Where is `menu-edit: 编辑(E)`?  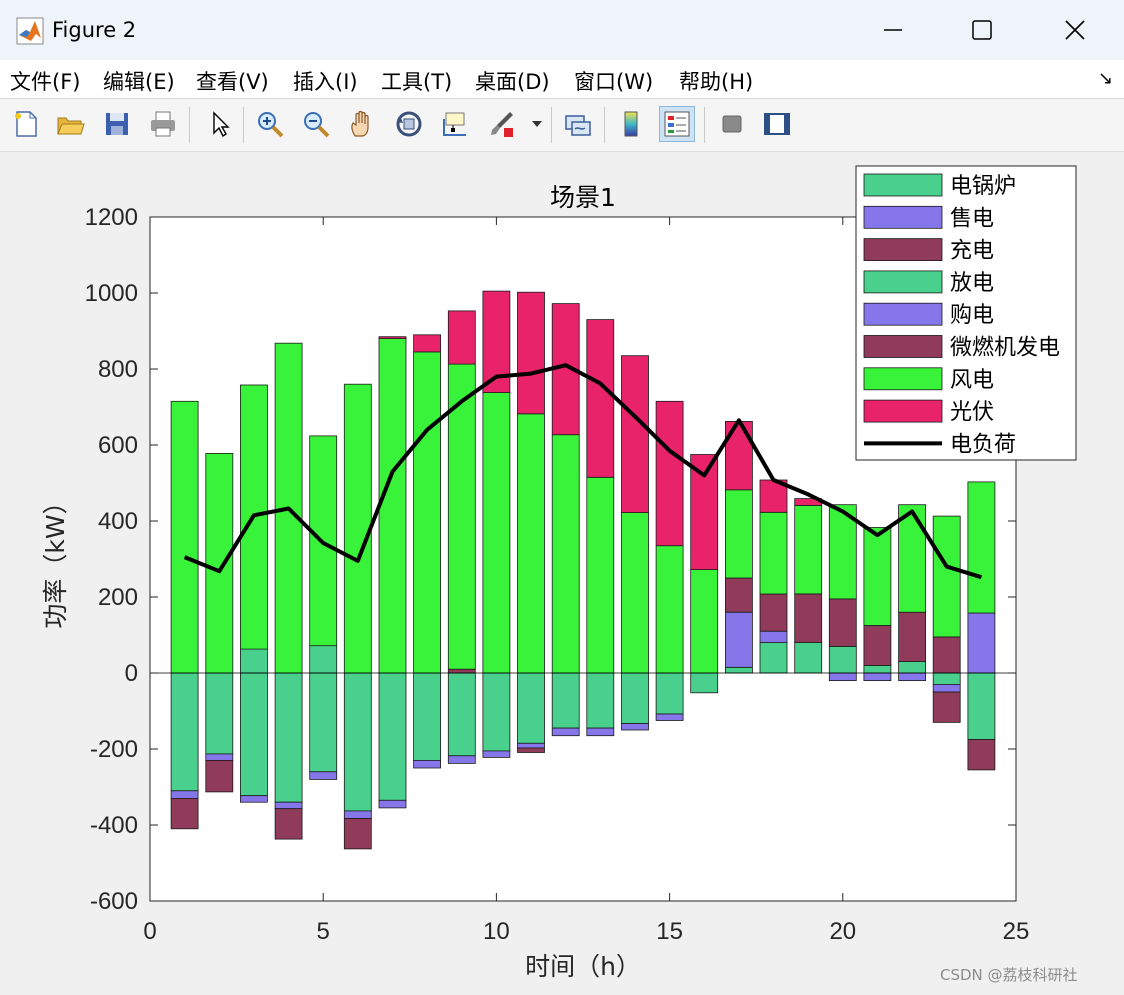 menu-edit: 编辑(E) is located at coordinates (139, 81).